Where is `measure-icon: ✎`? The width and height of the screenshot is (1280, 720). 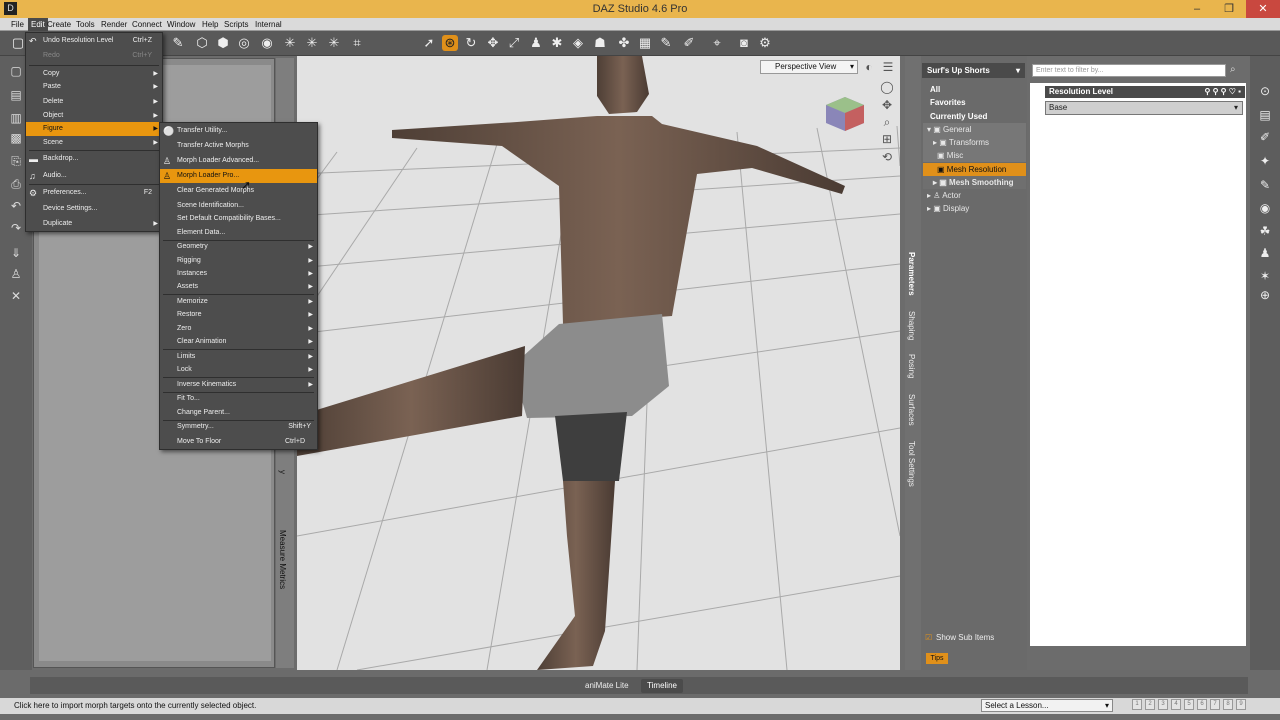 measure-icon: ✎ is located at coordinates (666, 43).